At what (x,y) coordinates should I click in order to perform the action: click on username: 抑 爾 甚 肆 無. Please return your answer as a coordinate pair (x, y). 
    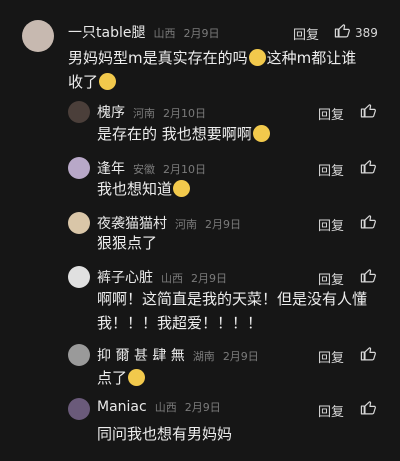
    Looking at the image, I should click on (141, 355).